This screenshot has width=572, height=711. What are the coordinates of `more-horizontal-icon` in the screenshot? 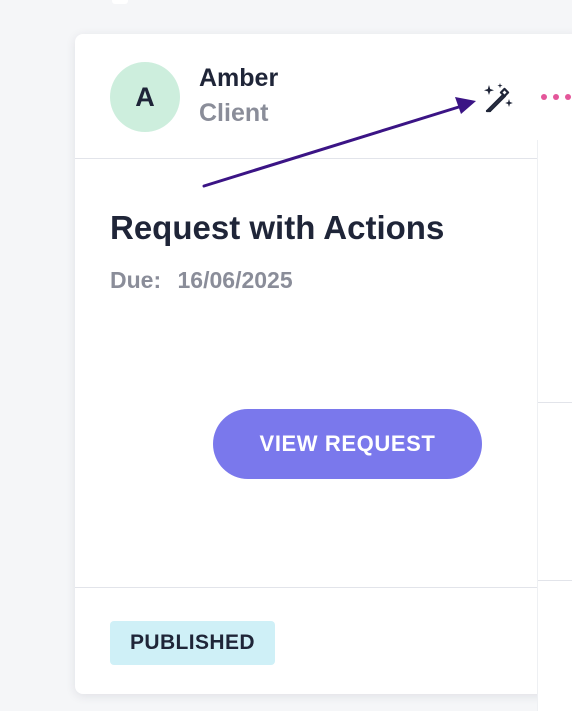 It's located at (544, 97).